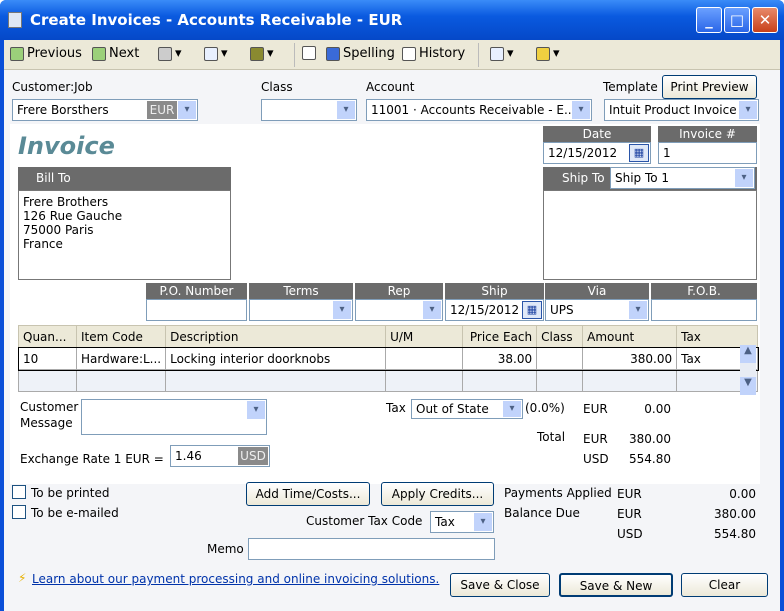 This screenshot has width=784, height=611. I want to click on po-number-field, so click(196, 310).